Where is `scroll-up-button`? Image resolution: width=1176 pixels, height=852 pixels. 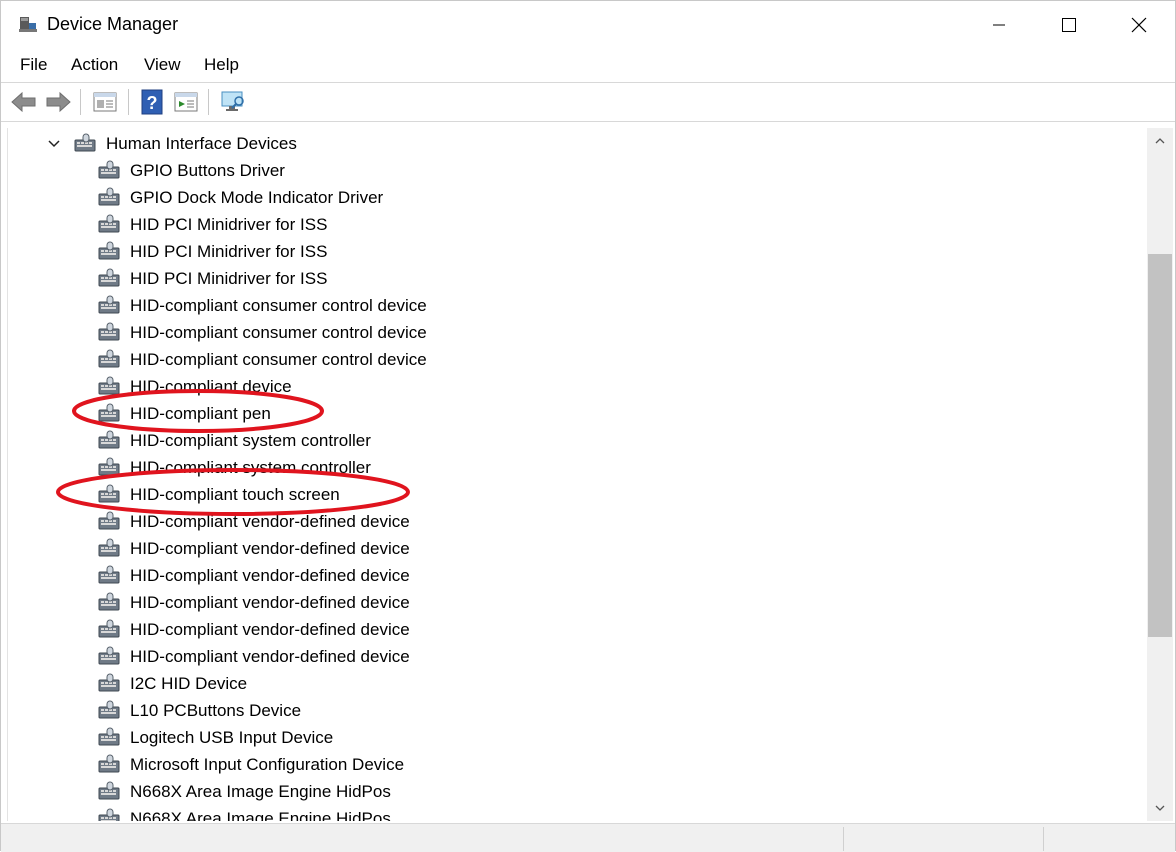 scroll-up-button is located at coordinates (1160, 141).